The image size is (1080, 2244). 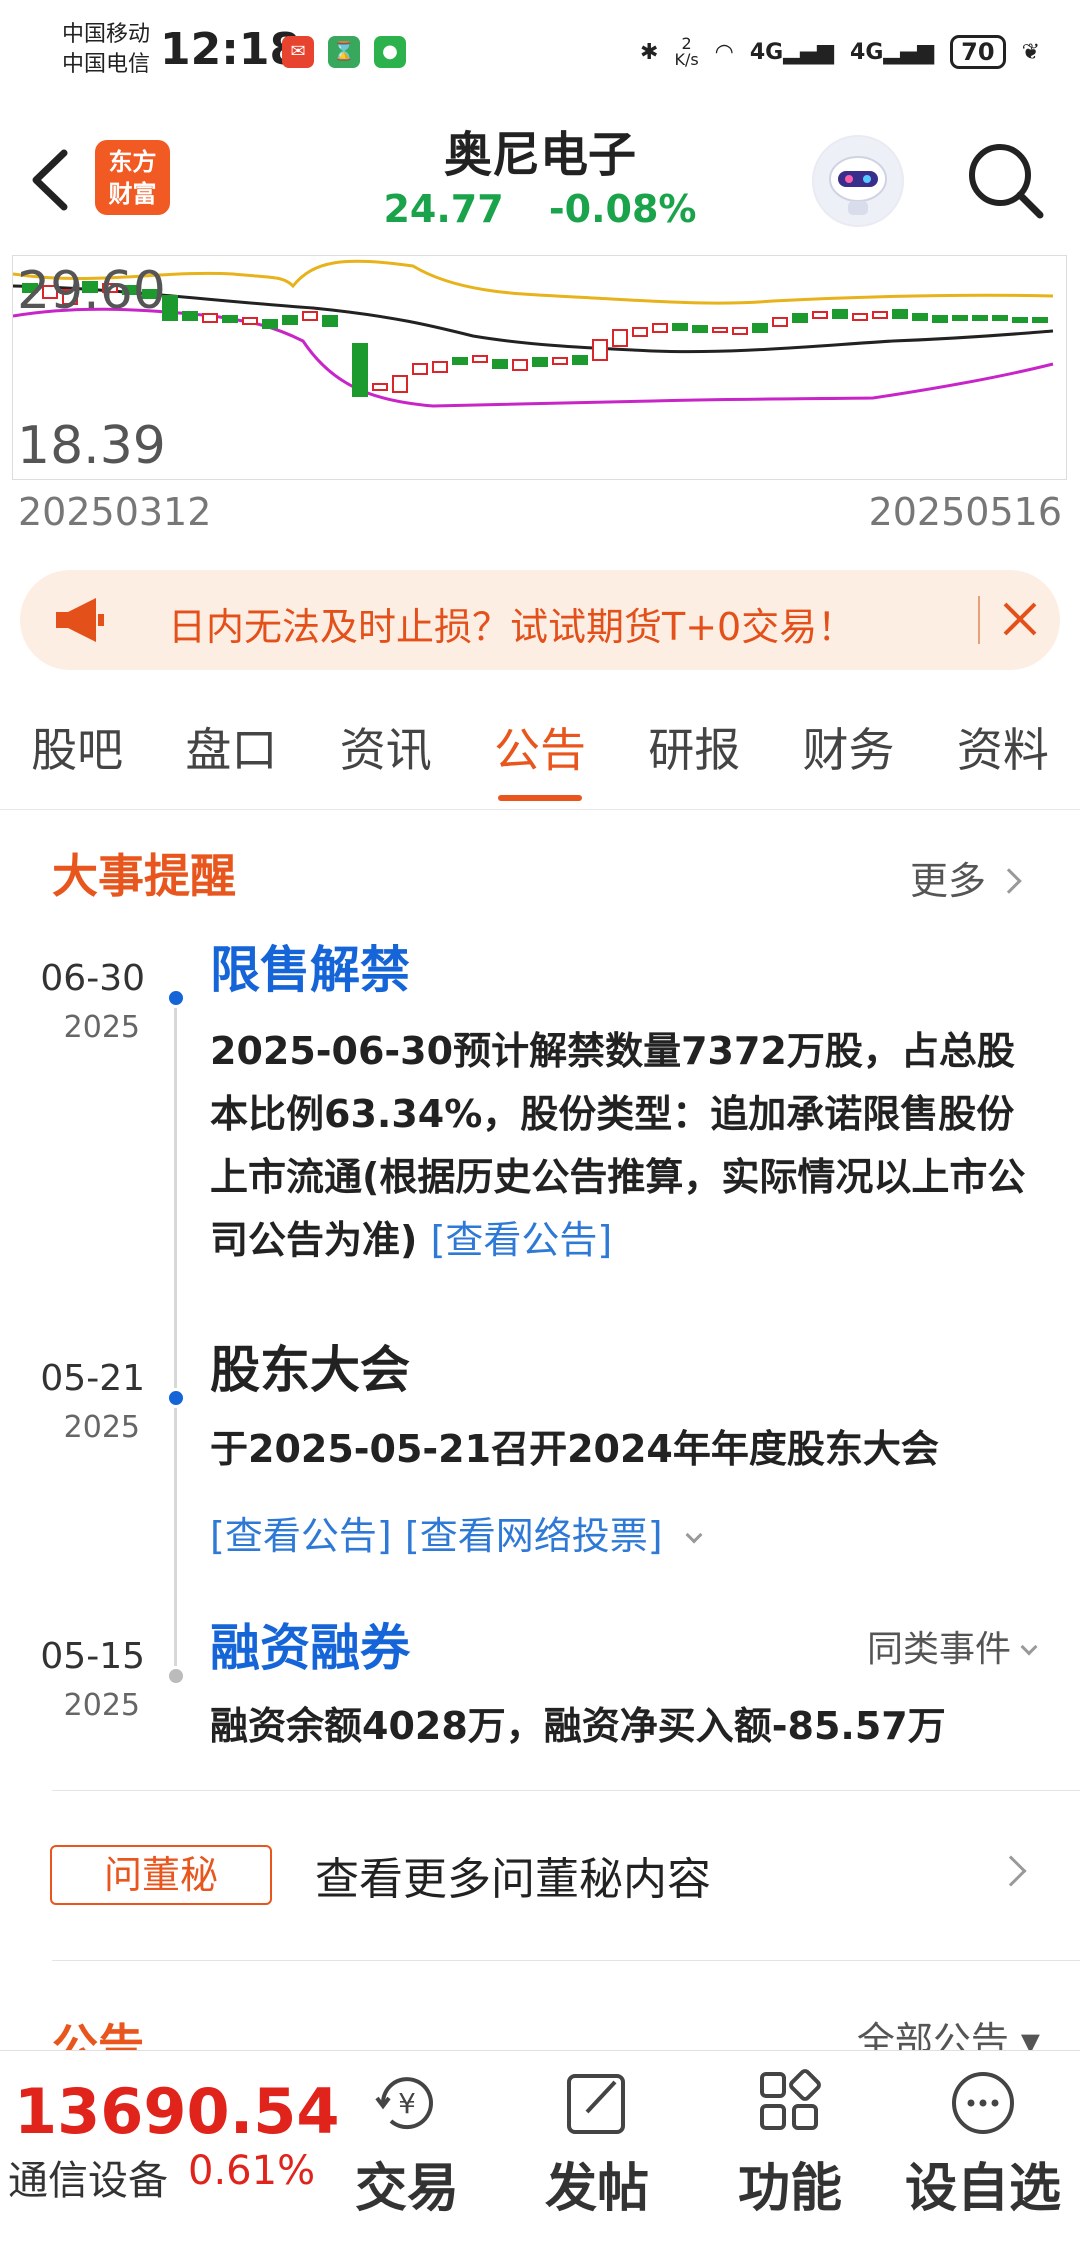 What do you see at coordinates (840, 52) in the screenshot?
I see `status-right: ✱ 2 K/s ◠ 4G▂▄▆ 4G▂▄▆ 70 ❦` at bounding box center [840, 52].